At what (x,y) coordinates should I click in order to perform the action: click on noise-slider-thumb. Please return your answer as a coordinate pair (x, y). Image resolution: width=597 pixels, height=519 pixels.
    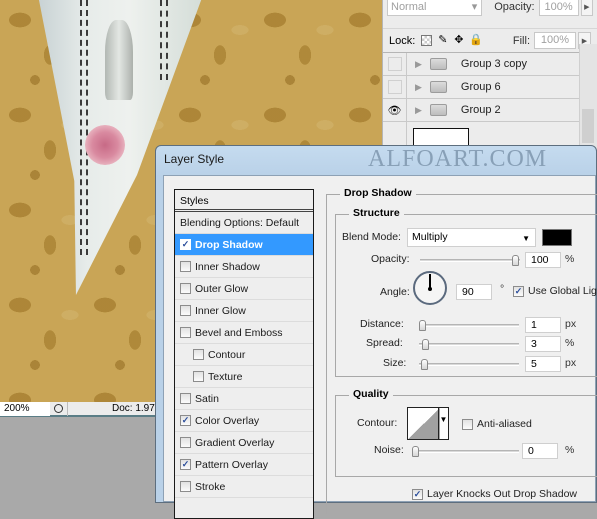
    Looking at the image, I should click on (415, 451).